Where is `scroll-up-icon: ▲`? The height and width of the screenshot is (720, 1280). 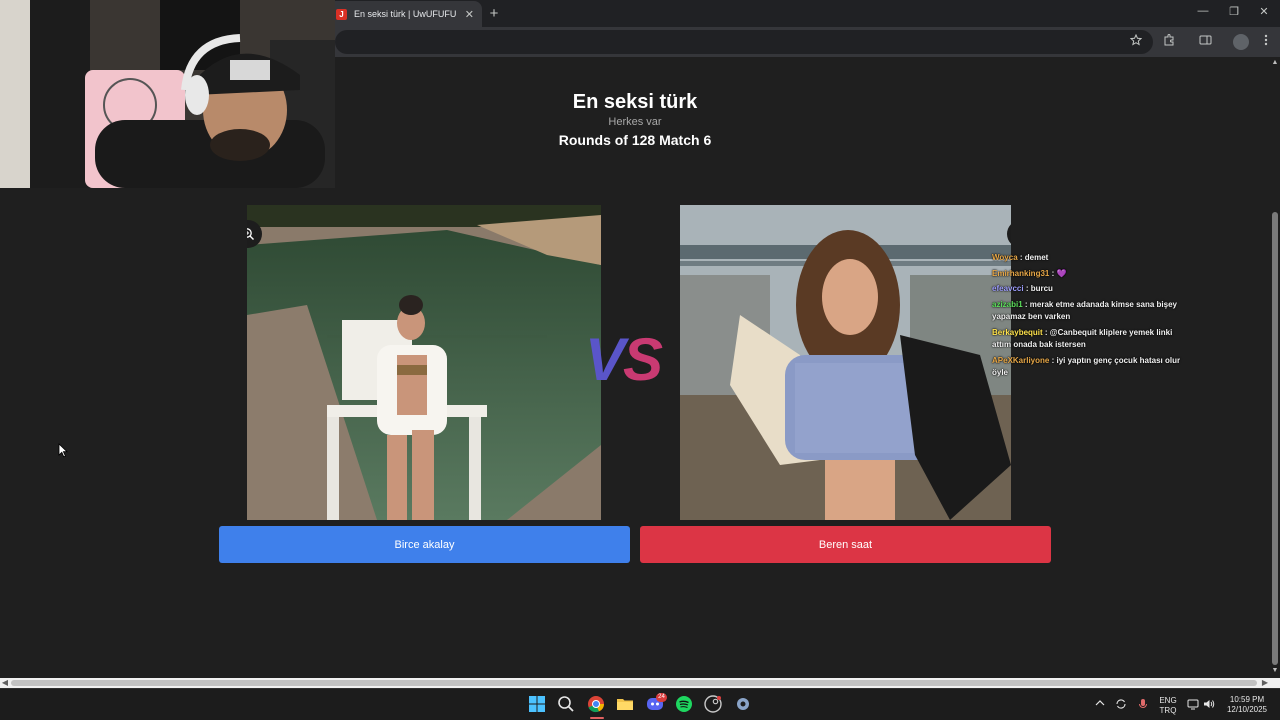
scroll-up-icon: ▲ is located at coordinates (1275, 62).